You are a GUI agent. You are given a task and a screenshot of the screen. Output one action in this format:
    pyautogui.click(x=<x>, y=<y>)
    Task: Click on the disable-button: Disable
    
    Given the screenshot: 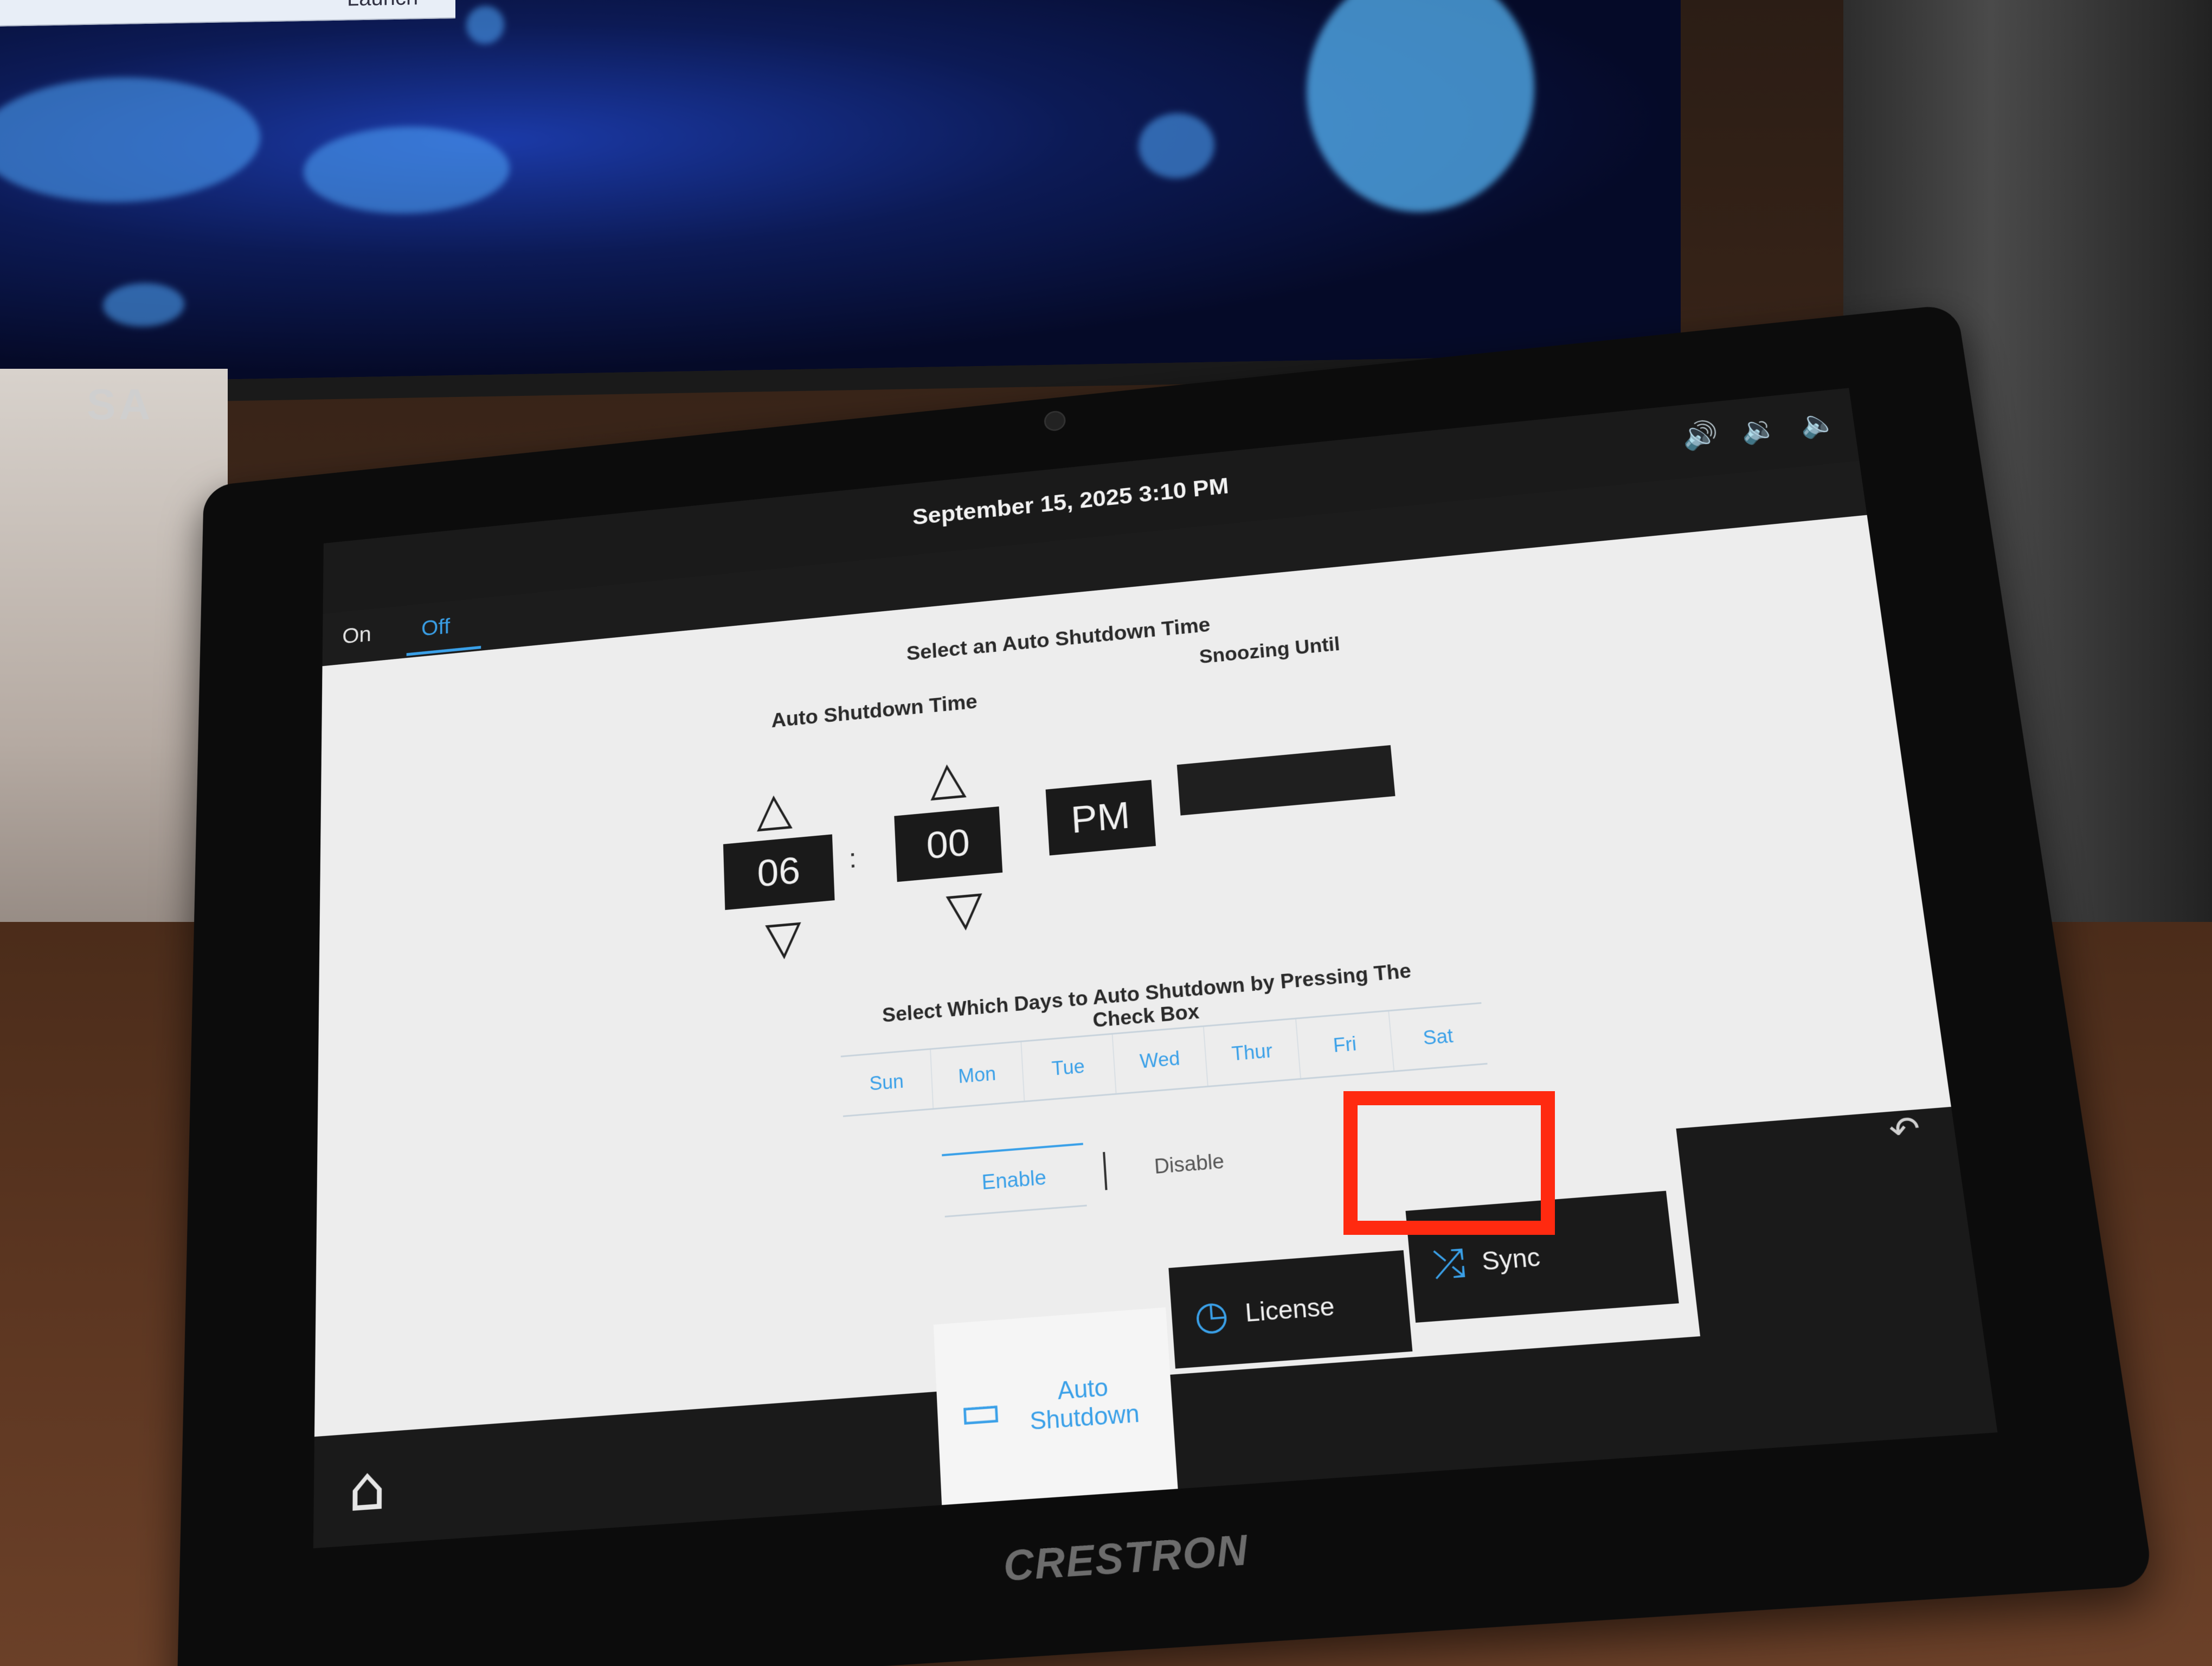 What is the action you would take?
    pyautogui.click(x=1189, y=1165)
    